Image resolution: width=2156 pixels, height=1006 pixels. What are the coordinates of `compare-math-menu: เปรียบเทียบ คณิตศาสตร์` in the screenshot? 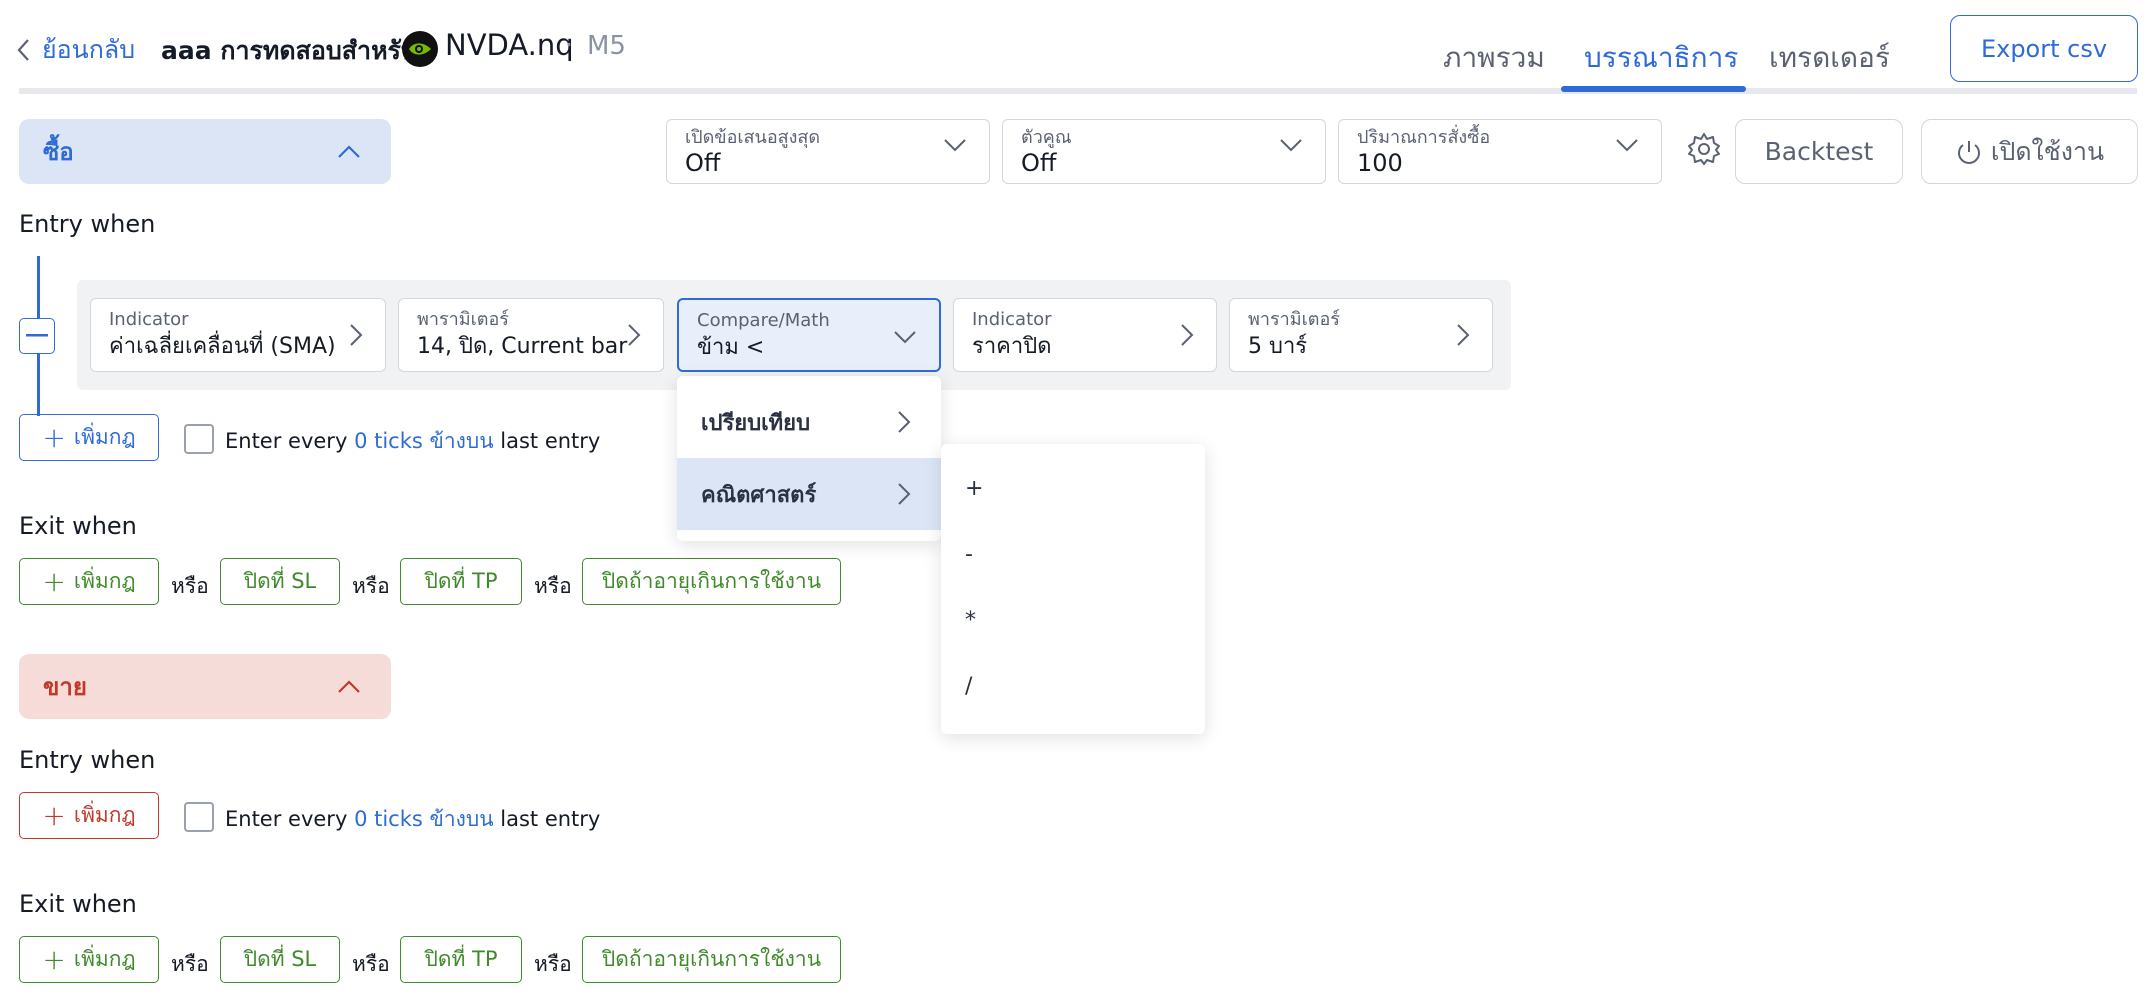 It's located at (809, 458).